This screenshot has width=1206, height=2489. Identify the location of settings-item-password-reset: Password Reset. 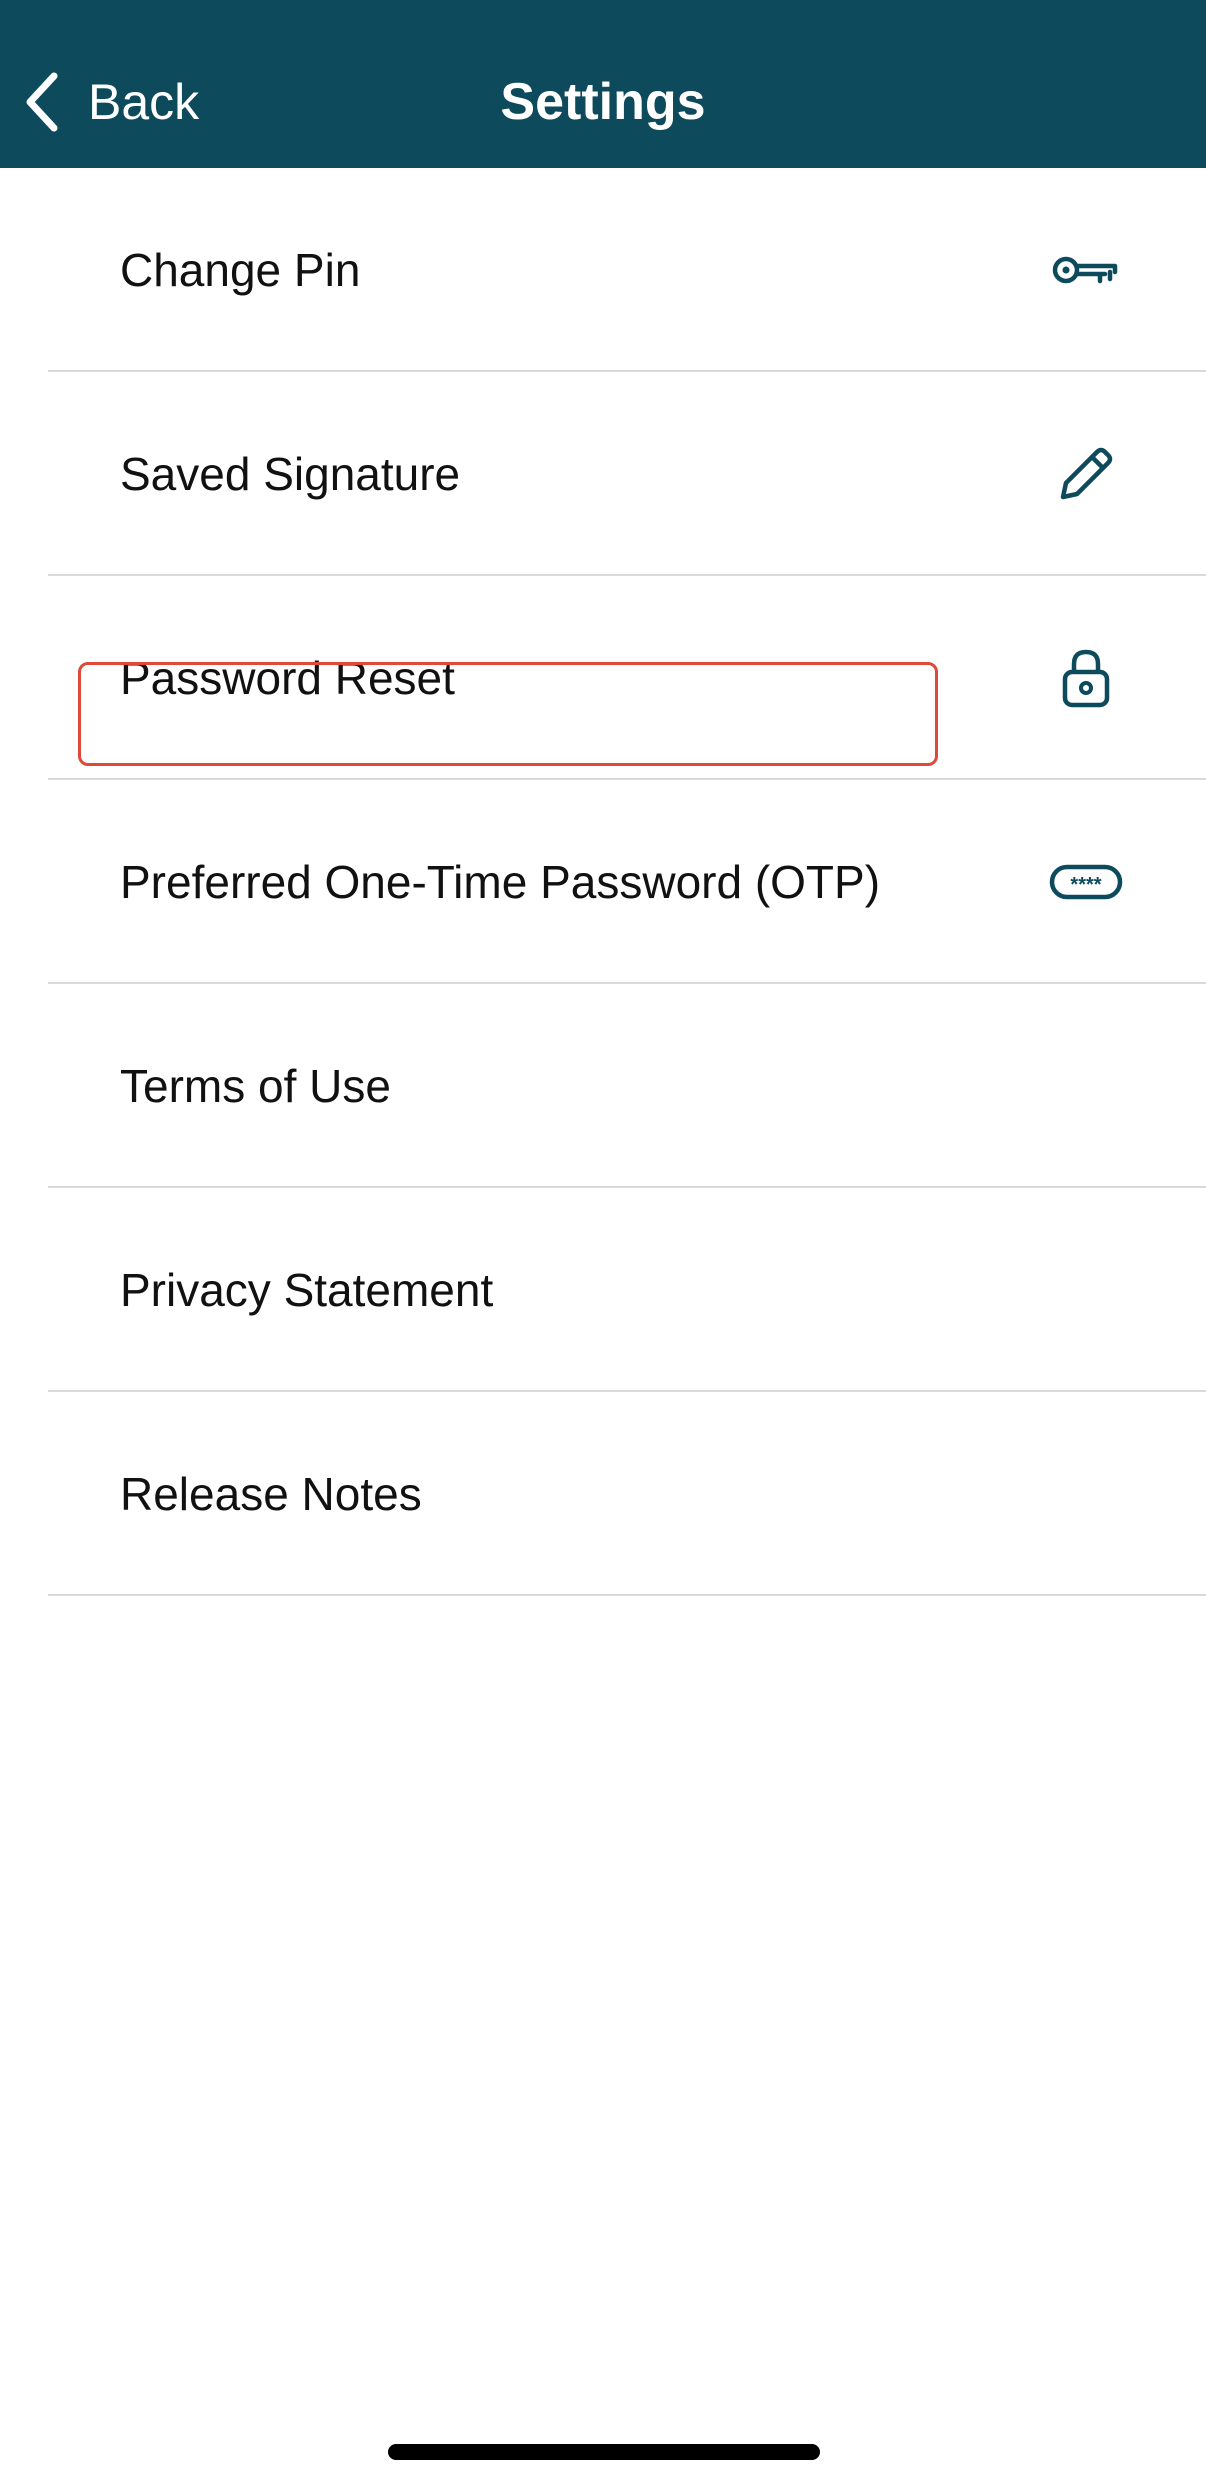
(603, 678).